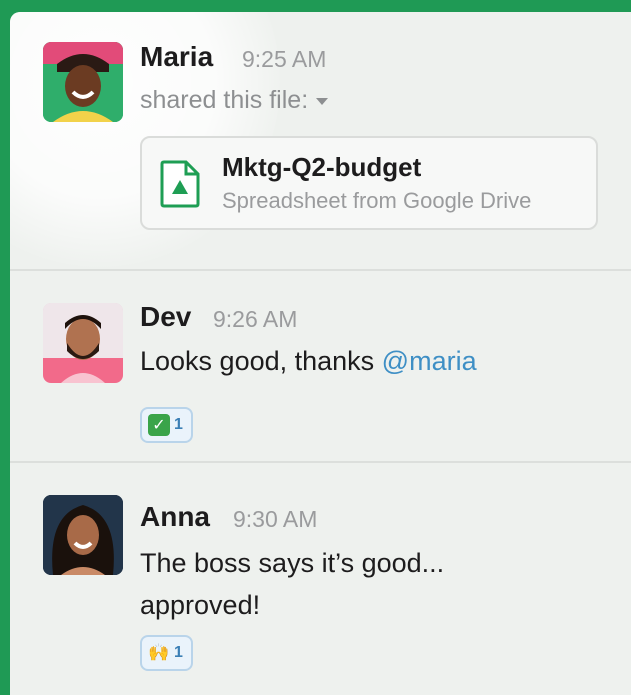 This screenshot has width=631, height=695. I want to click on share-action: shared this file:, so click(234, 100).